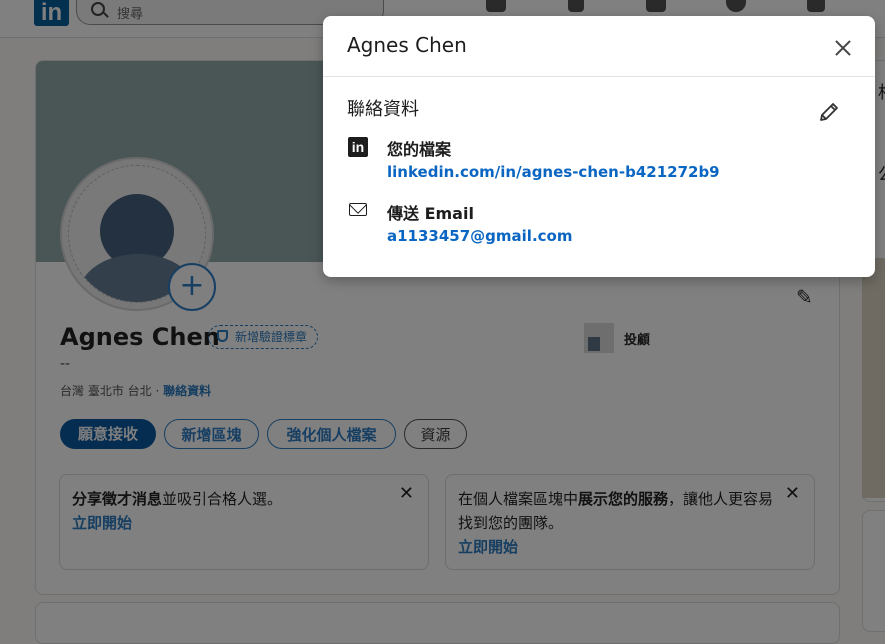 The image size is (885, 644). Describe the element at coordinates (140, 337) in the screenshot. I see `profile-name: Agnes Chen` at that location.